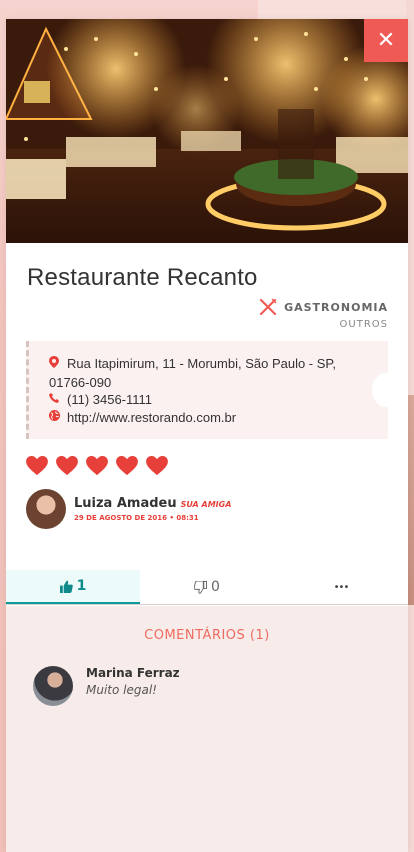 This screenshot has width=414, height=852. What do you see at coordinates (81, 586) in the screenshot?
I see `like-count: 1` at bounding box center [81, 586].